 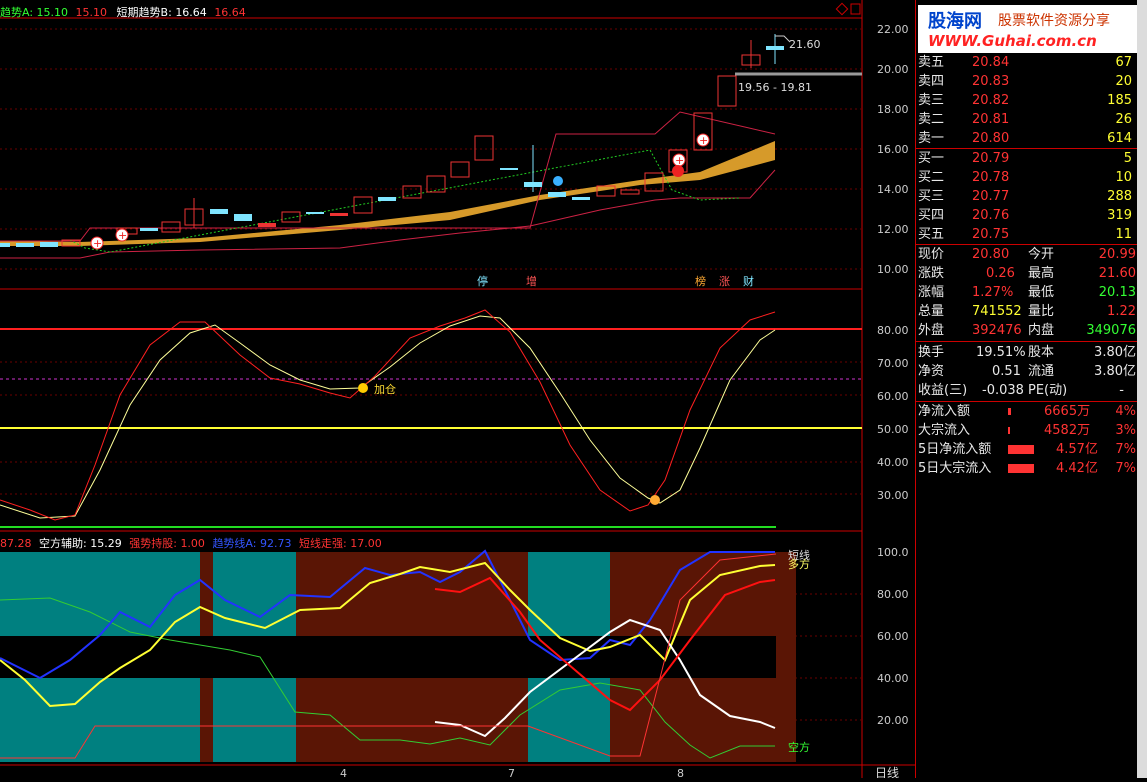 I want to click on bid-price: 20.76, so click(x=991, y=215).